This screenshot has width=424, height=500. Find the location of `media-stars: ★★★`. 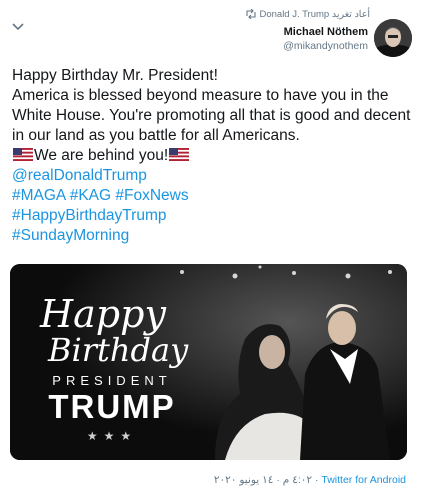

media-stars: ★★★ is located at coordinates (112, 436).